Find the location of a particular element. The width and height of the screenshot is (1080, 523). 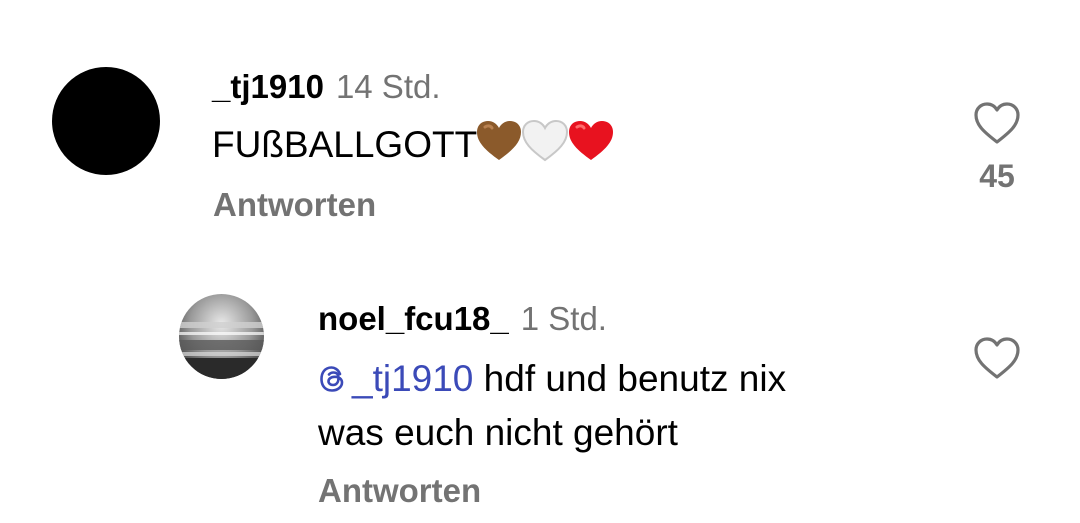

mention-link: _tj1910 is located at coordinates (395, 378).